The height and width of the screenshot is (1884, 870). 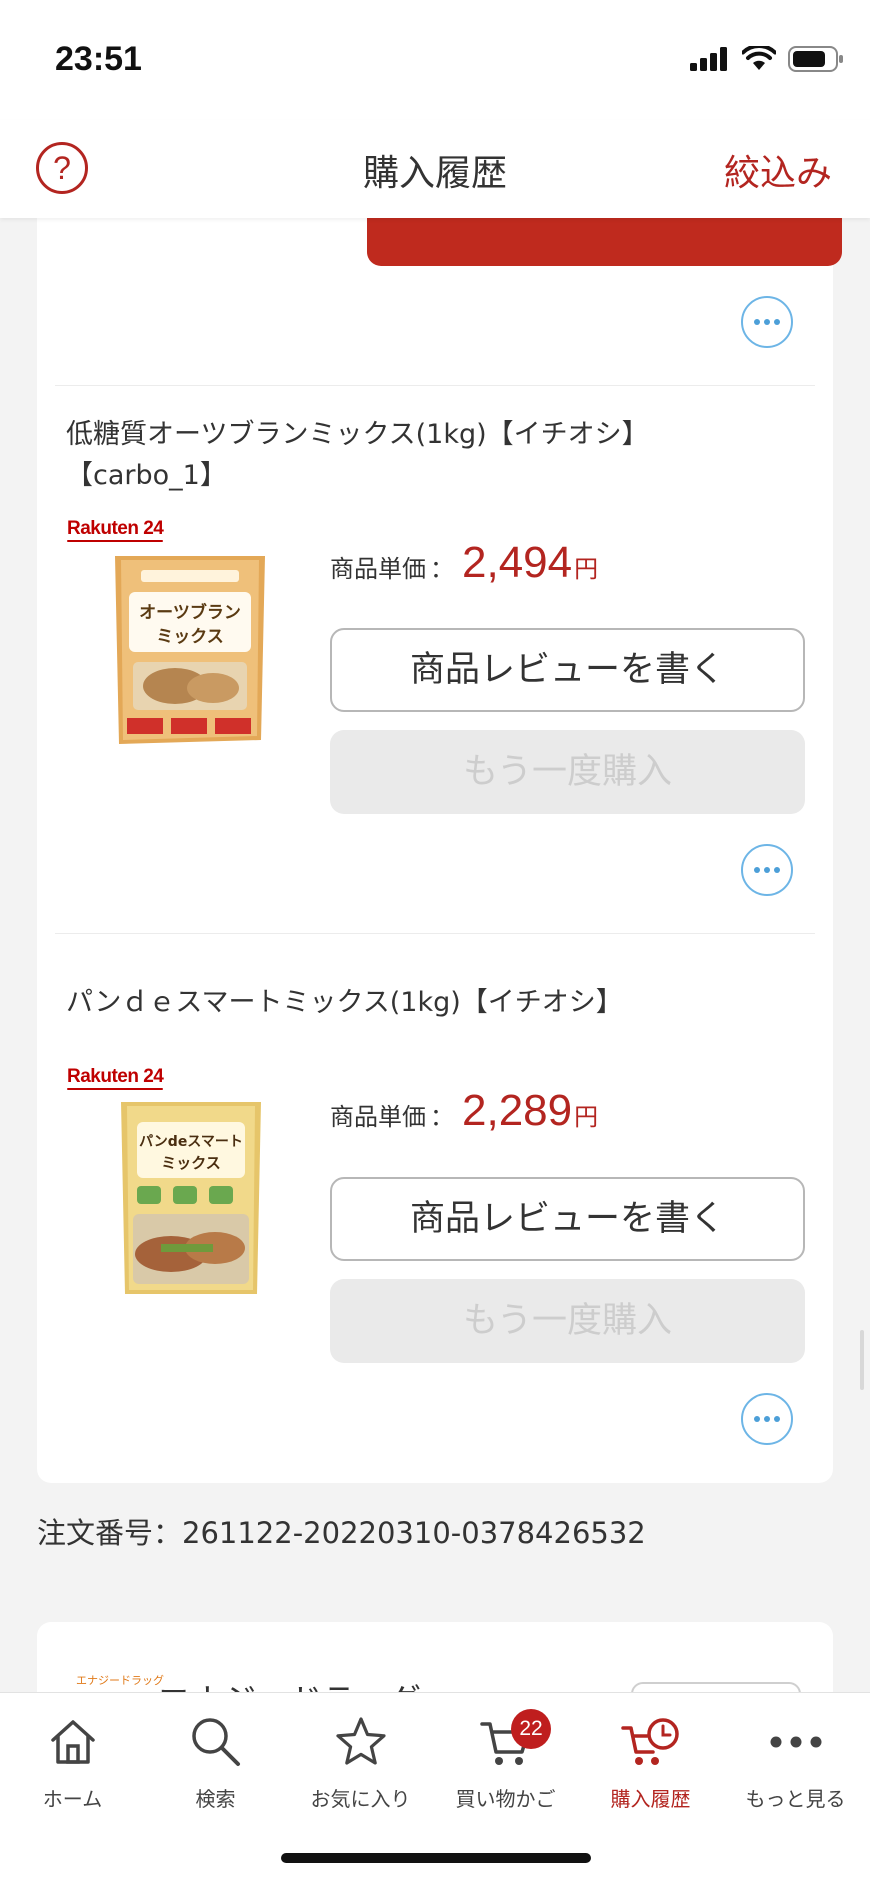 What do you see at coordinates (190, 650) in the screenshot?
I see `product-image: オーツブラン ミックス` at bounding box center [190, 650].